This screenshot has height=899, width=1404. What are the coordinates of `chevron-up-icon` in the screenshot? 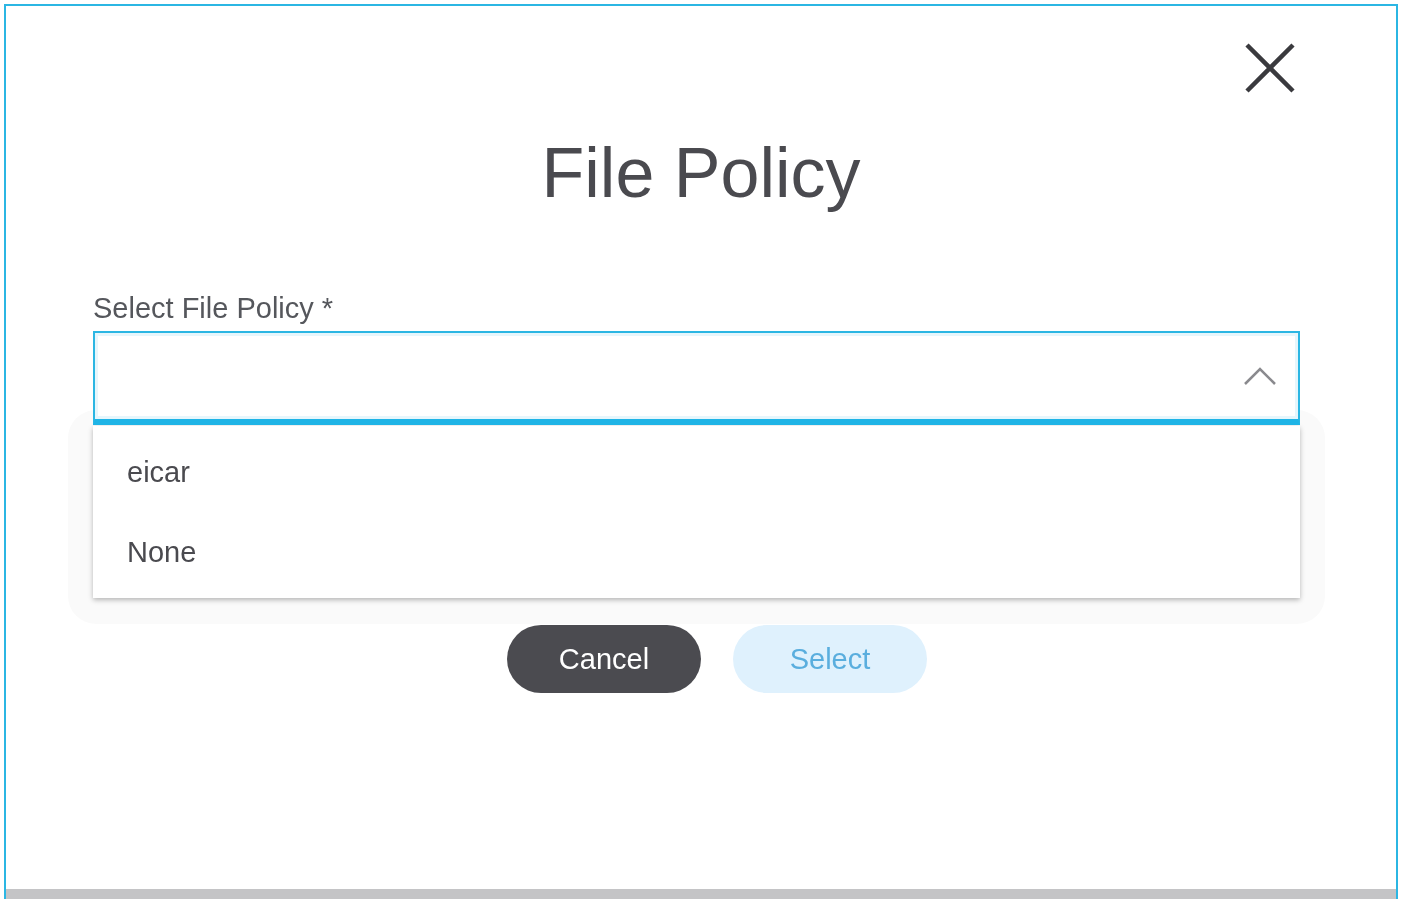 It's located at (1260, 376).